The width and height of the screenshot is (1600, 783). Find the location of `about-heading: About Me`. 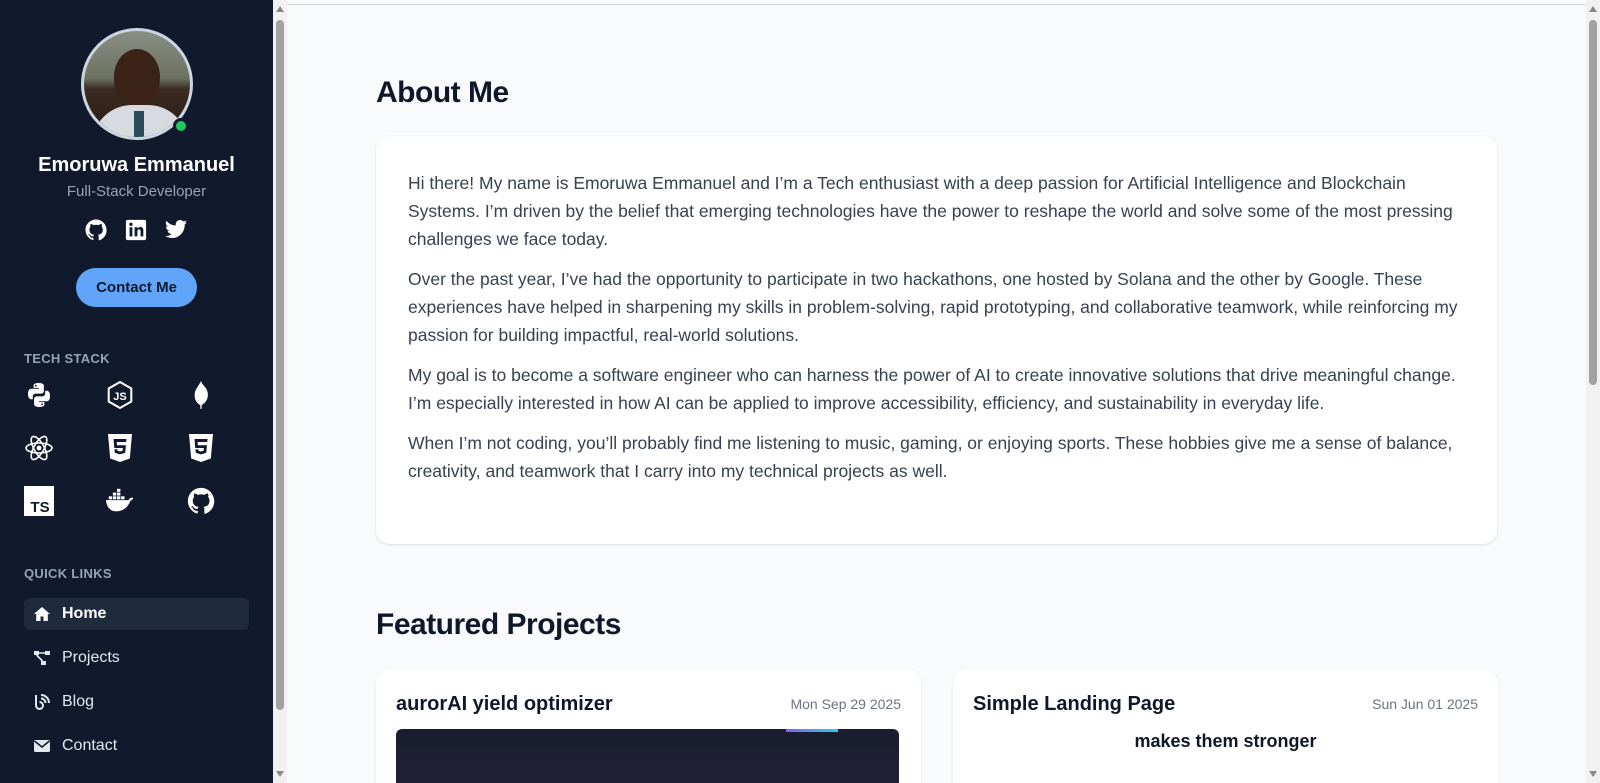

about-heading: About Me is located at coordinates (442, 92).